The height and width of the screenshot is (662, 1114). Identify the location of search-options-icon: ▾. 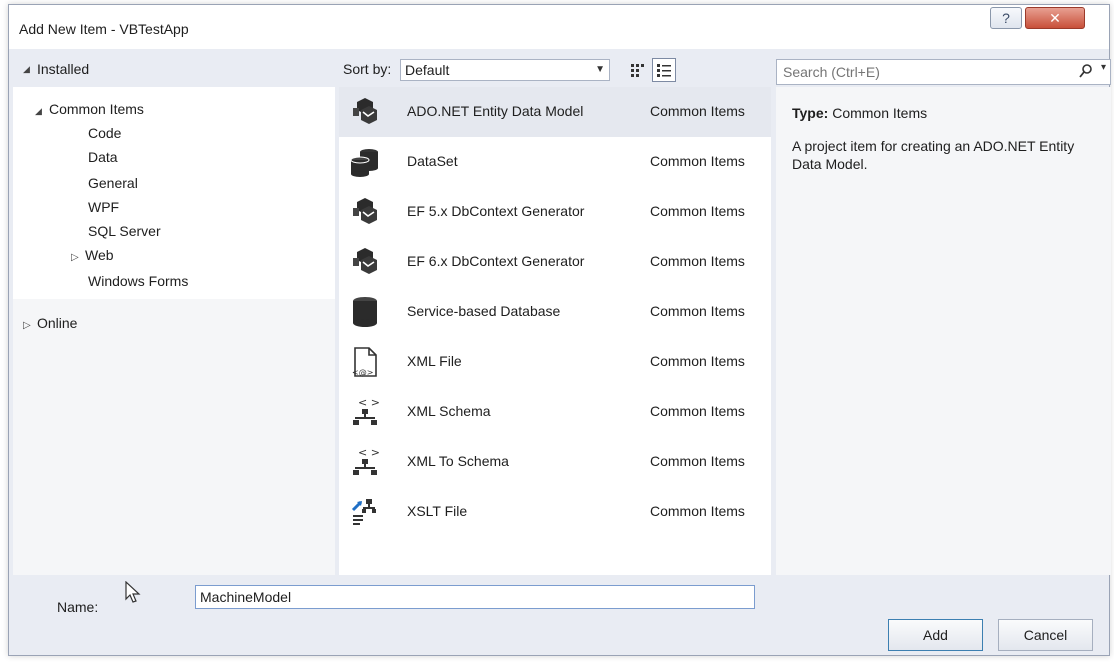
(1103, 67).